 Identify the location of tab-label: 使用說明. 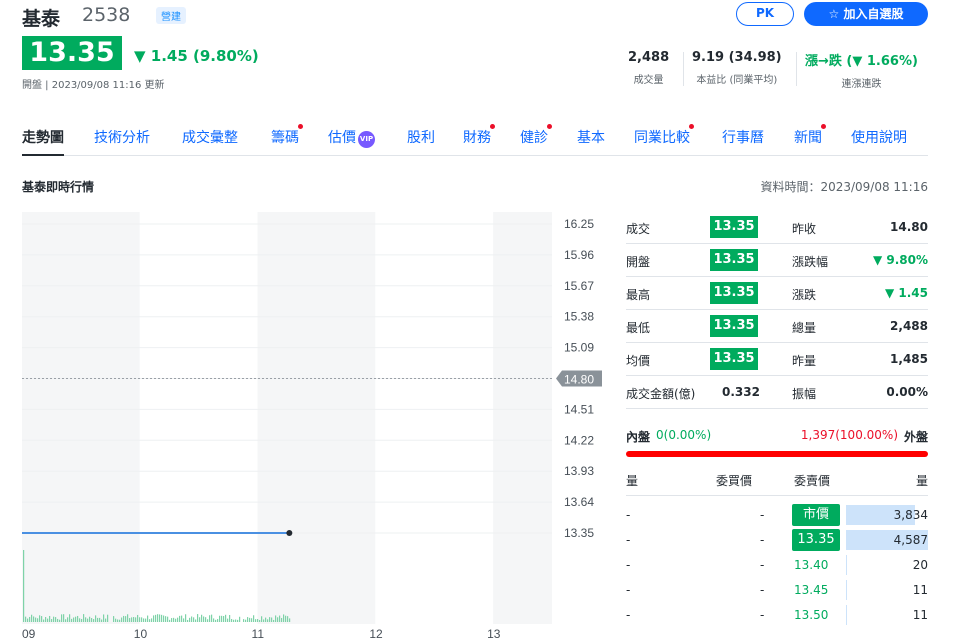
(879, 138).